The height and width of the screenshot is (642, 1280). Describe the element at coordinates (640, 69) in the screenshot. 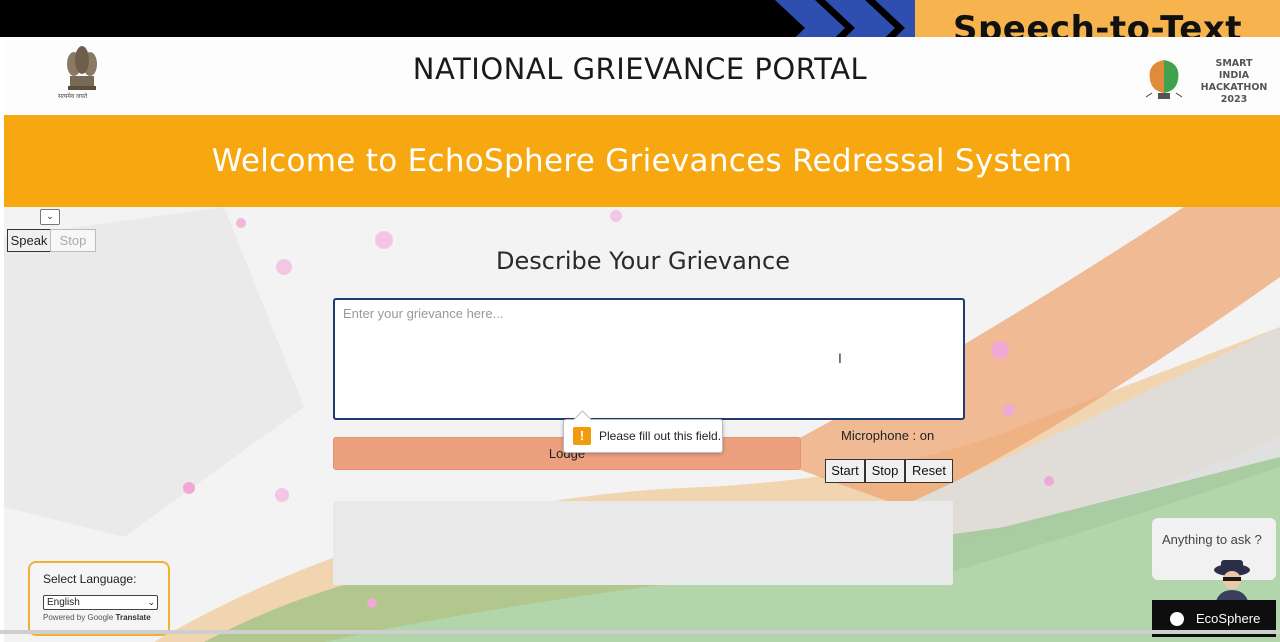

I see `portal-title: NATIONAL GRIEVANCE PORTAL` at that location.